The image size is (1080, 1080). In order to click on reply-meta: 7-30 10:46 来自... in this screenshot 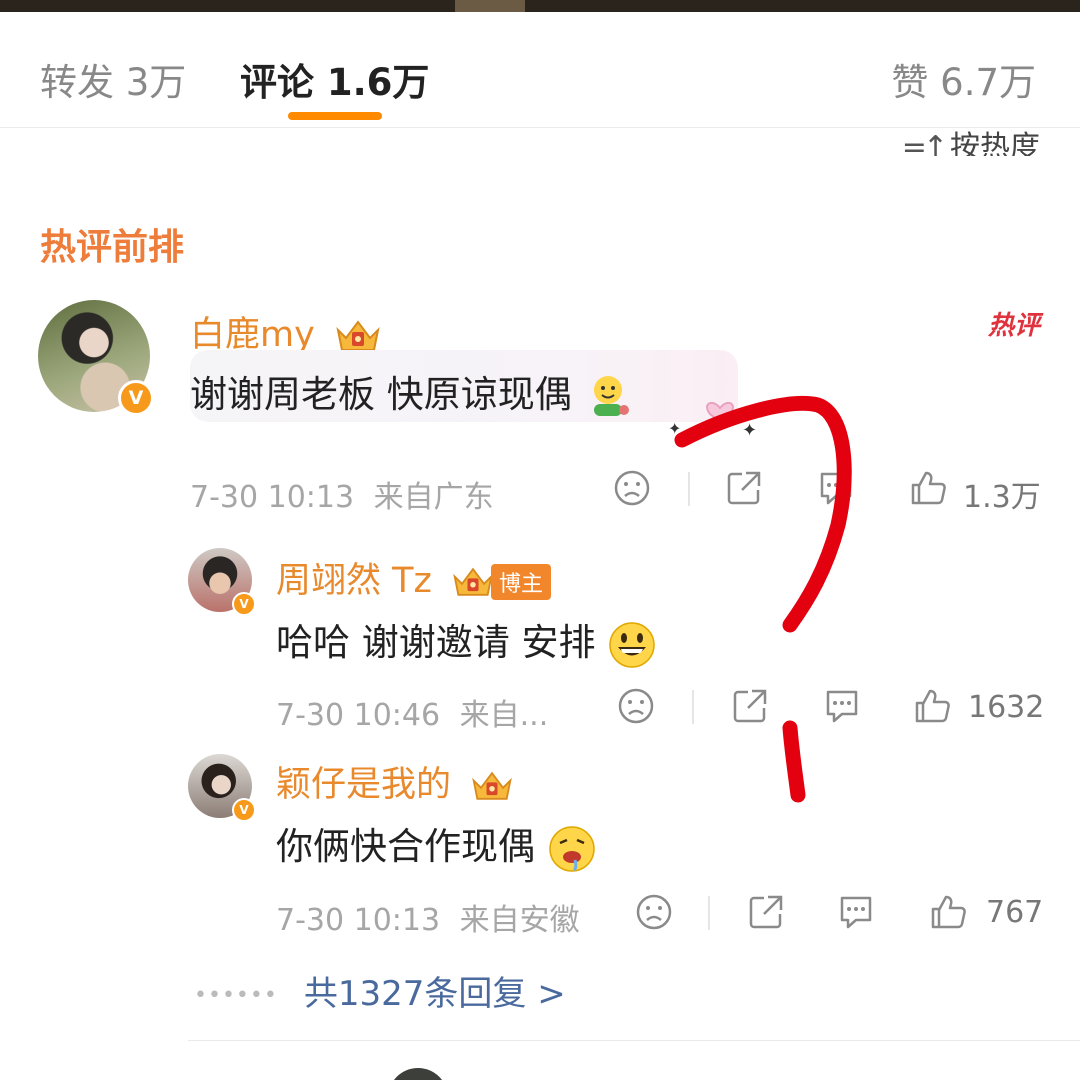, I will do `click(412, 712)`.